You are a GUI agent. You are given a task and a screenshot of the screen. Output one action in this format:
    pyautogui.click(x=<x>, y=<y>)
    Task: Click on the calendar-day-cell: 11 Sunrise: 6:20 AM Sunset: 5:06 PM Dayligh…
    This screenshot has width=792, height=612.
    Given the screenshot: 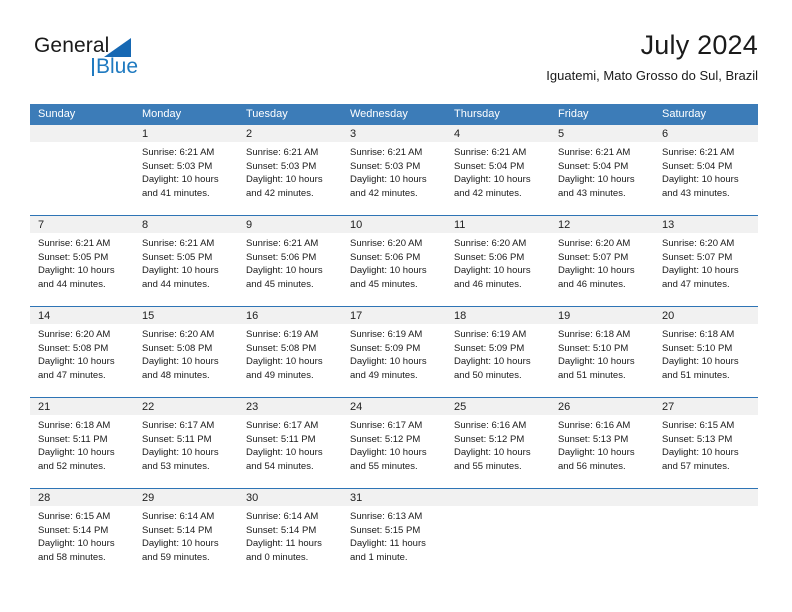 What is the action you would take?
    pyautogui.click(x=498, y=261)
    